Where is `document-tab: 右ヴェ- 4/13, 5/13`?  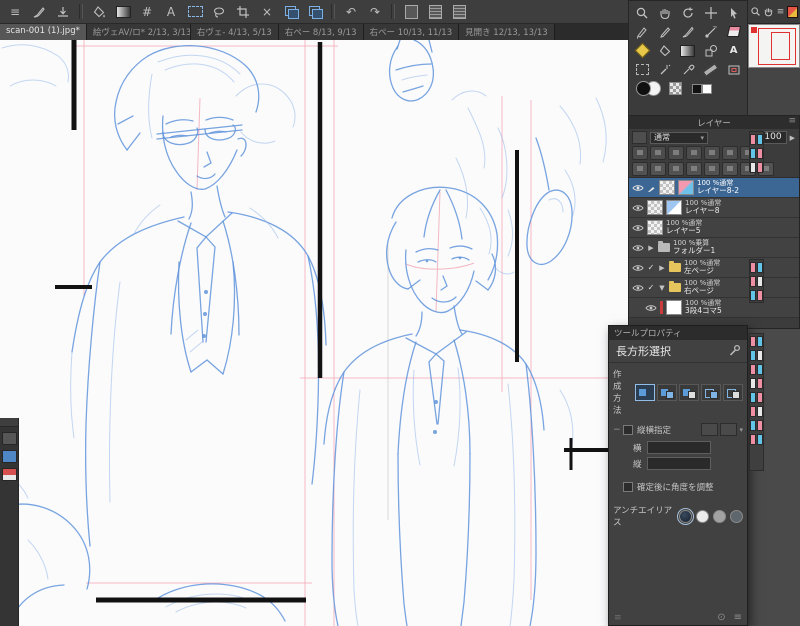
document-tab: 右ヴェ- 4/13, 5/13 is located at coordinates (234, 32).